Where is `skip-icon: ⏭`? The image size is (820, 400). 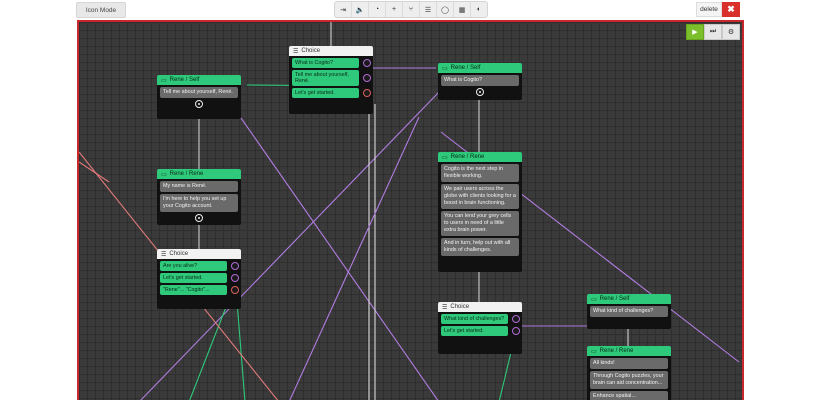 skip-icon: ⏭ is located at coordinates (713, 32).